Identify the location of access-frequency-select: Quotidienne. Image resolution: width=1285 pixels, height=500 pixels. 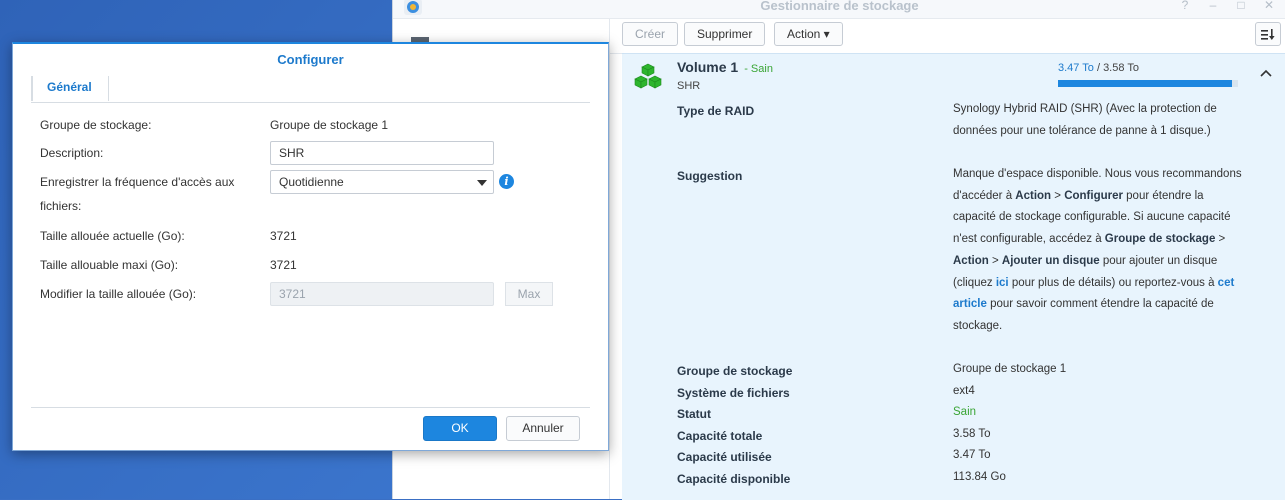
(382, 182).